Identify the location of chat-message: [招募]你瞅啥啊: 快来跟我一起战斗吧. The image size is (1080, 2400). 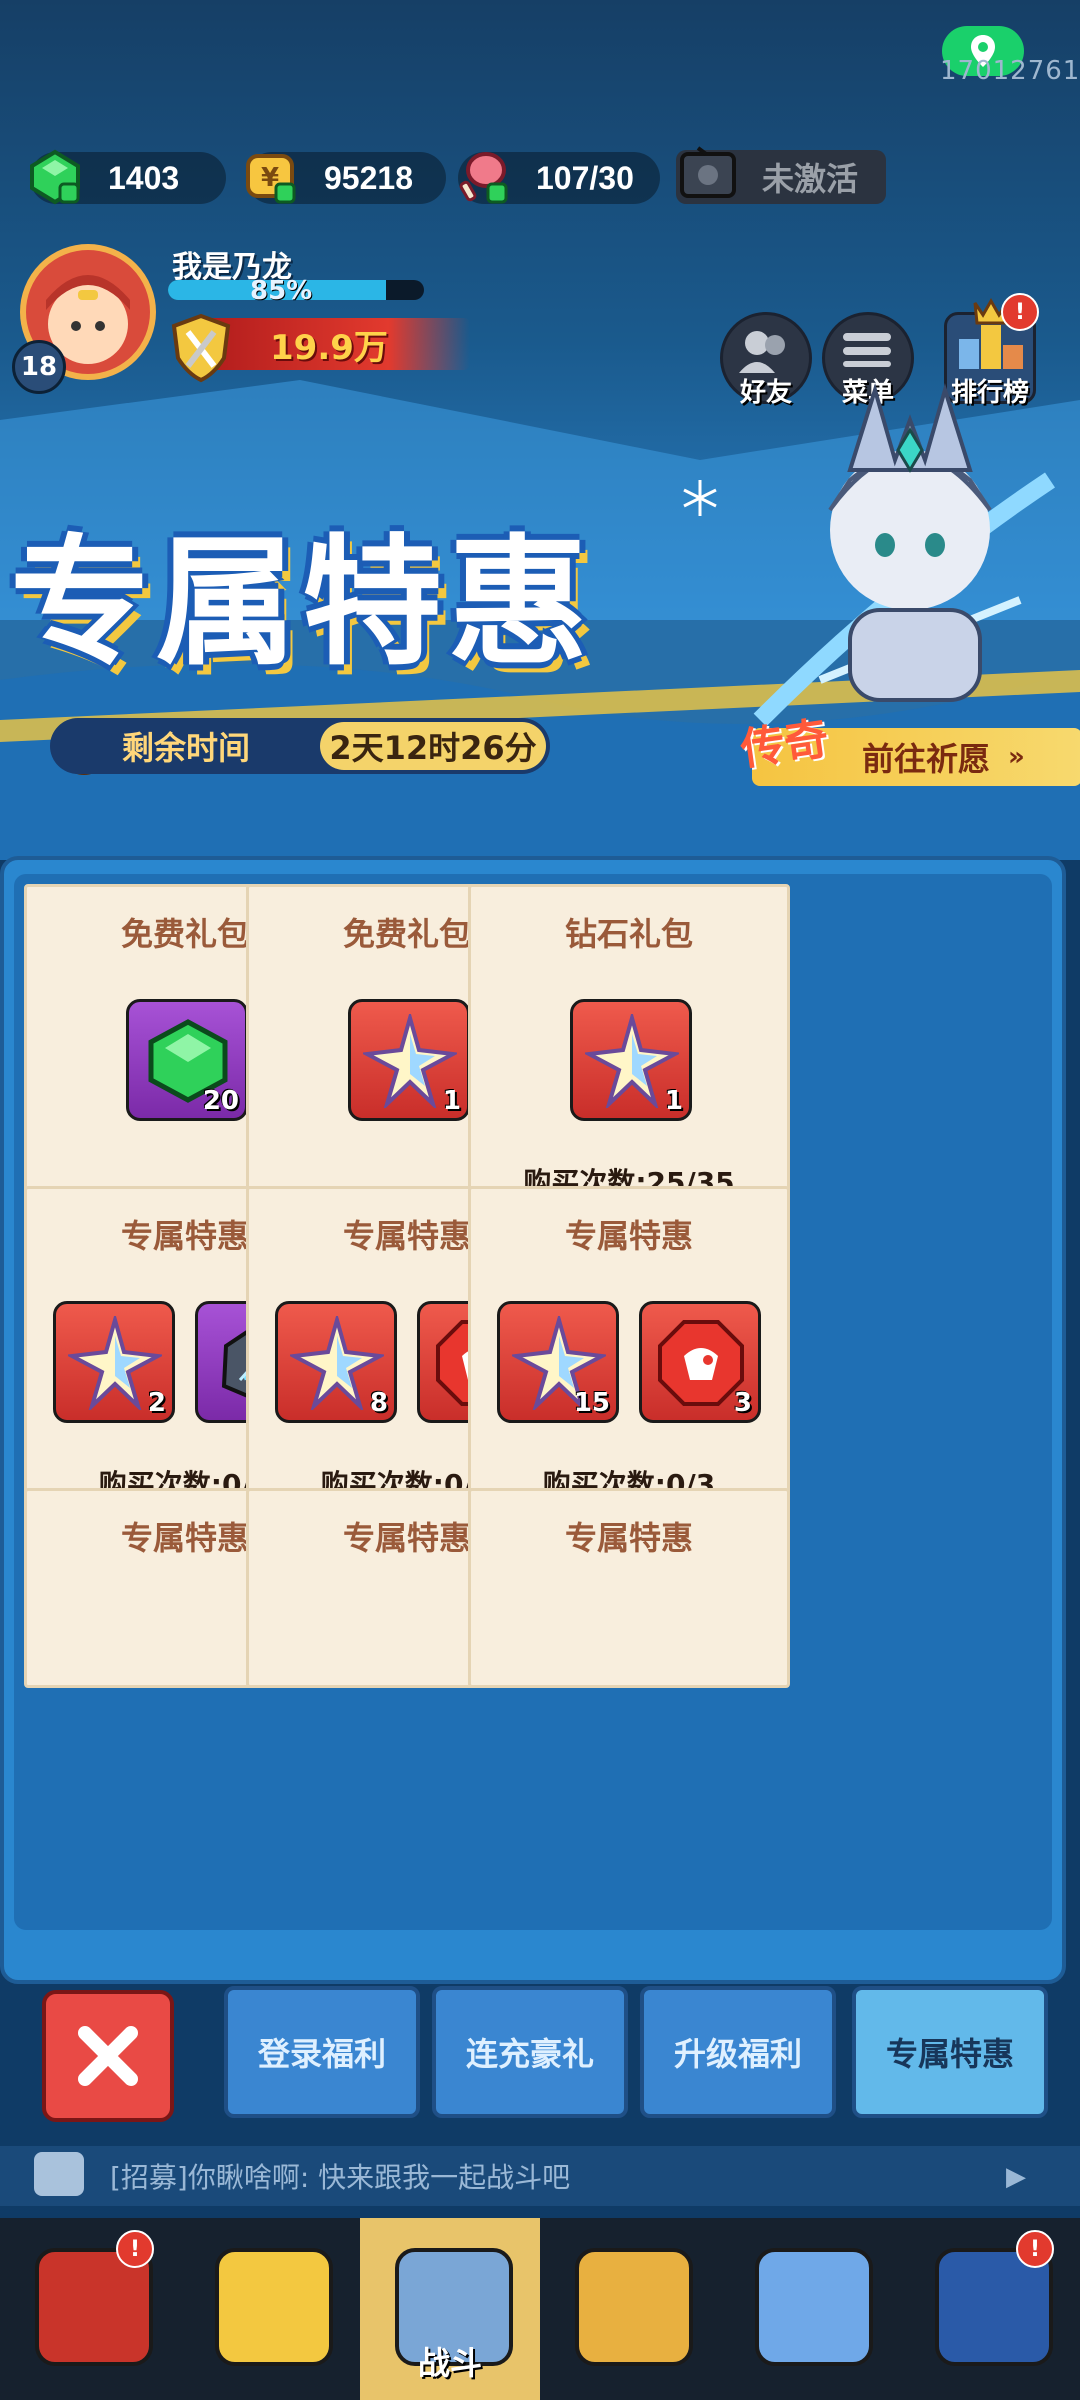
(340, 2177).